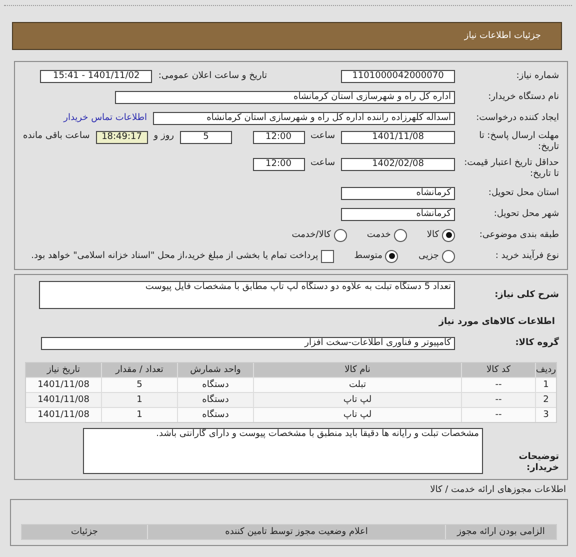  Describe the element at coordinates (501, 532) in the screenshot. I see `column-header: الزامی بودن ارائه مجوز` at that location.